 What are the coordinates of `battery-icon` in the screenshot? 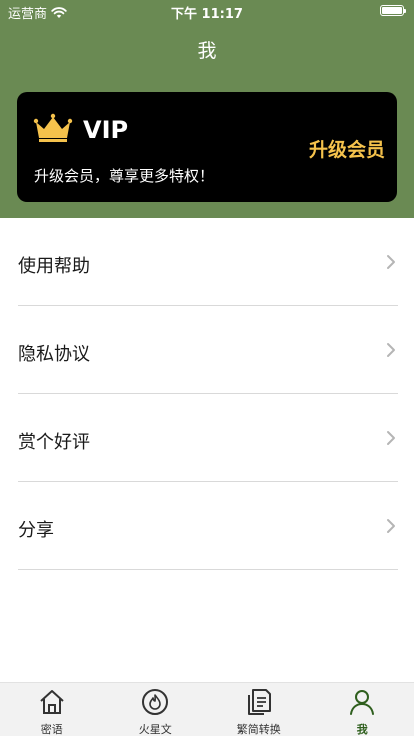 It's located at (393, 10).